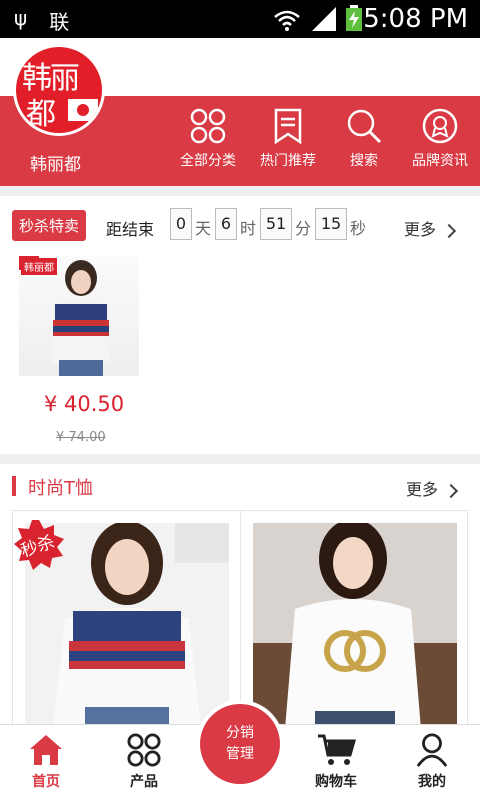  Describe the element at coordinates (432, 750) in the screenshot. I see `user-icon` at that location.